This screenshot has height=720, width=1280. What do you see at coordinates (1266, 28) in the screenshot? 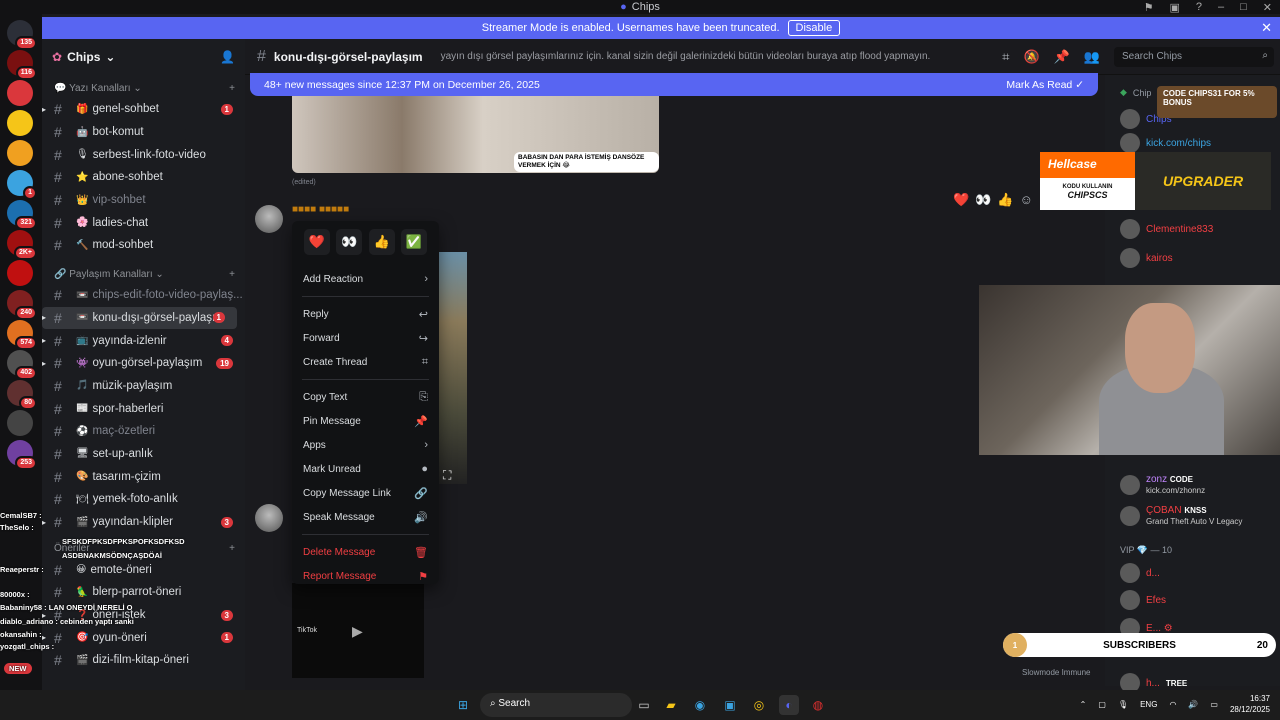
I see `close-icon: ✕` at bounding box center [1266, 28].